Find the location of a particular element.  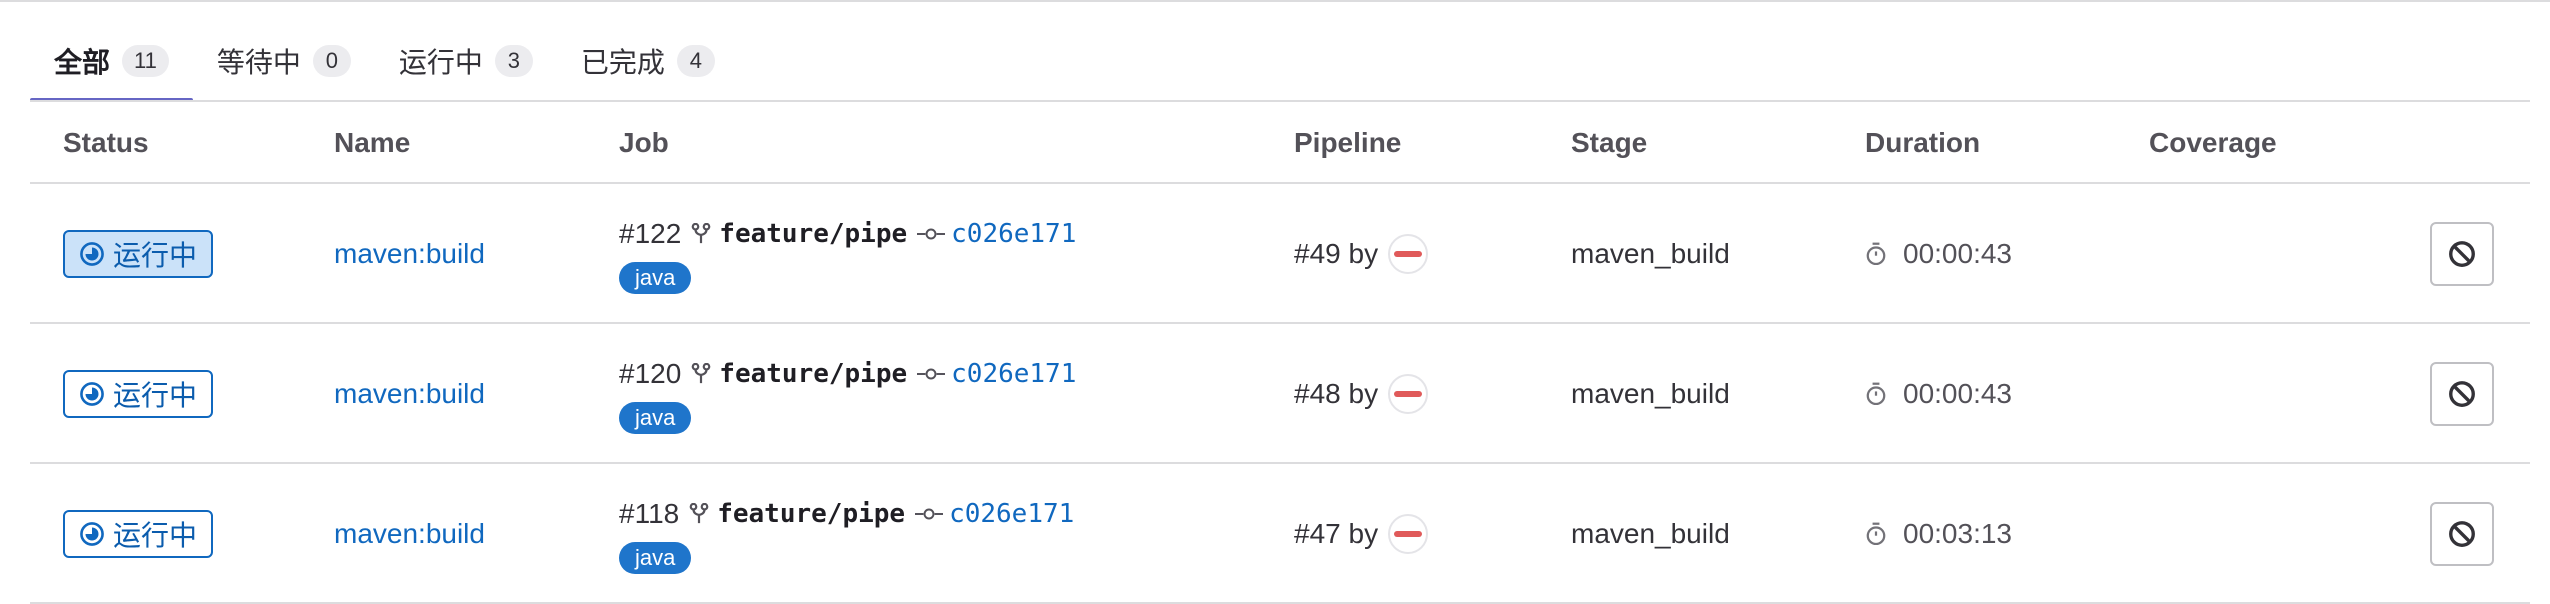

job-status-tabs: 全部 11 等待中 0 运行中 3 已完成 4 is located at coordinates (384, 62).